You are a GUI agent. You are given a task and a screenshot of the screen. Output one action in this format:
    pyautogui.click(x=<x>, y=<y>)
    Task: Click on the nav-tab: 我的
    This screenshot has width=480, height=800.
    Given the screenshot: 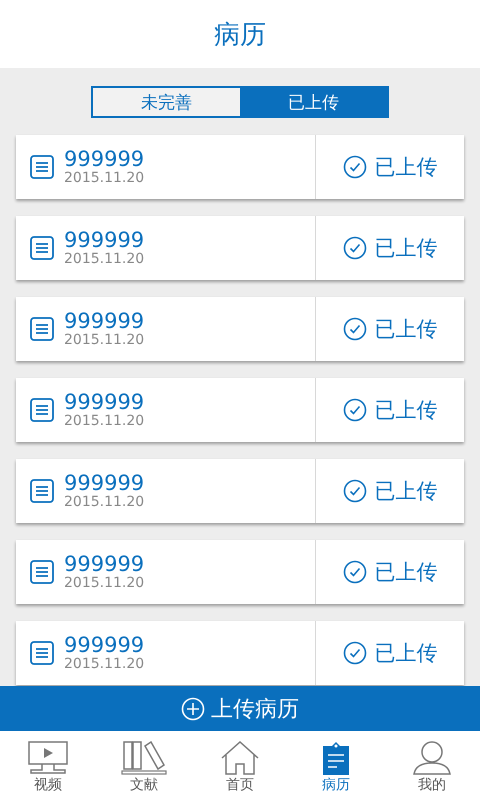 What is the action you would take?
    pyautogui.click(x=432, y=765)
    